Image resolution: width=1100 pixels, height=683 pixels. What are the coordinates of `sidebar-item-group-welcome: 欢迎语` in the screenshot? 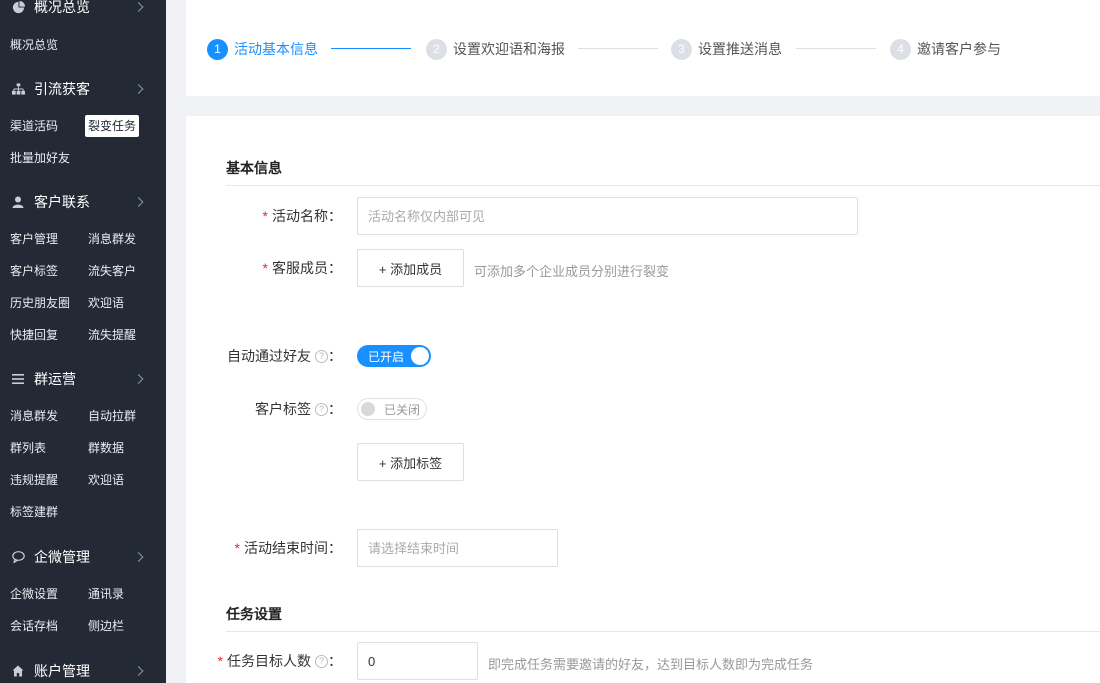 It's located at (106, 480).